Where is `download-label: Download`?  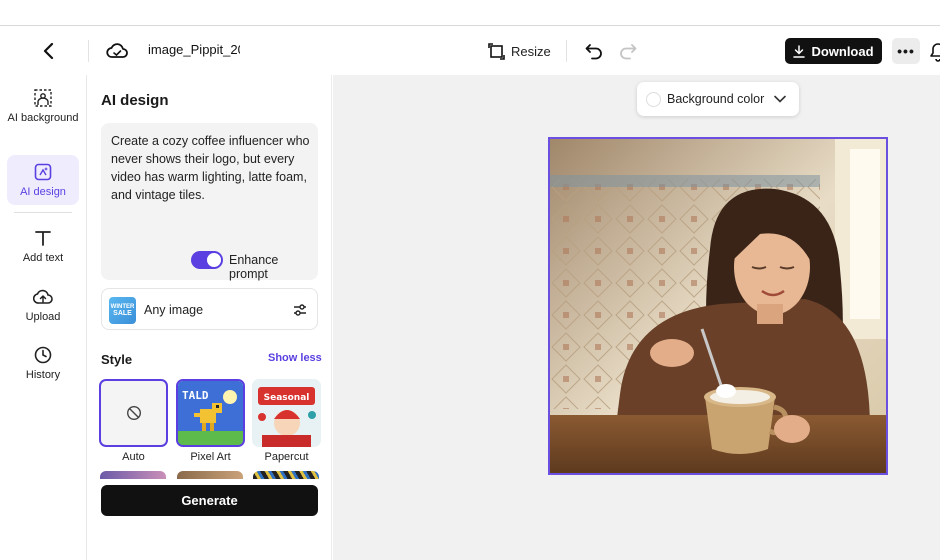
download-label: Download is located at coordinates (842, 51).